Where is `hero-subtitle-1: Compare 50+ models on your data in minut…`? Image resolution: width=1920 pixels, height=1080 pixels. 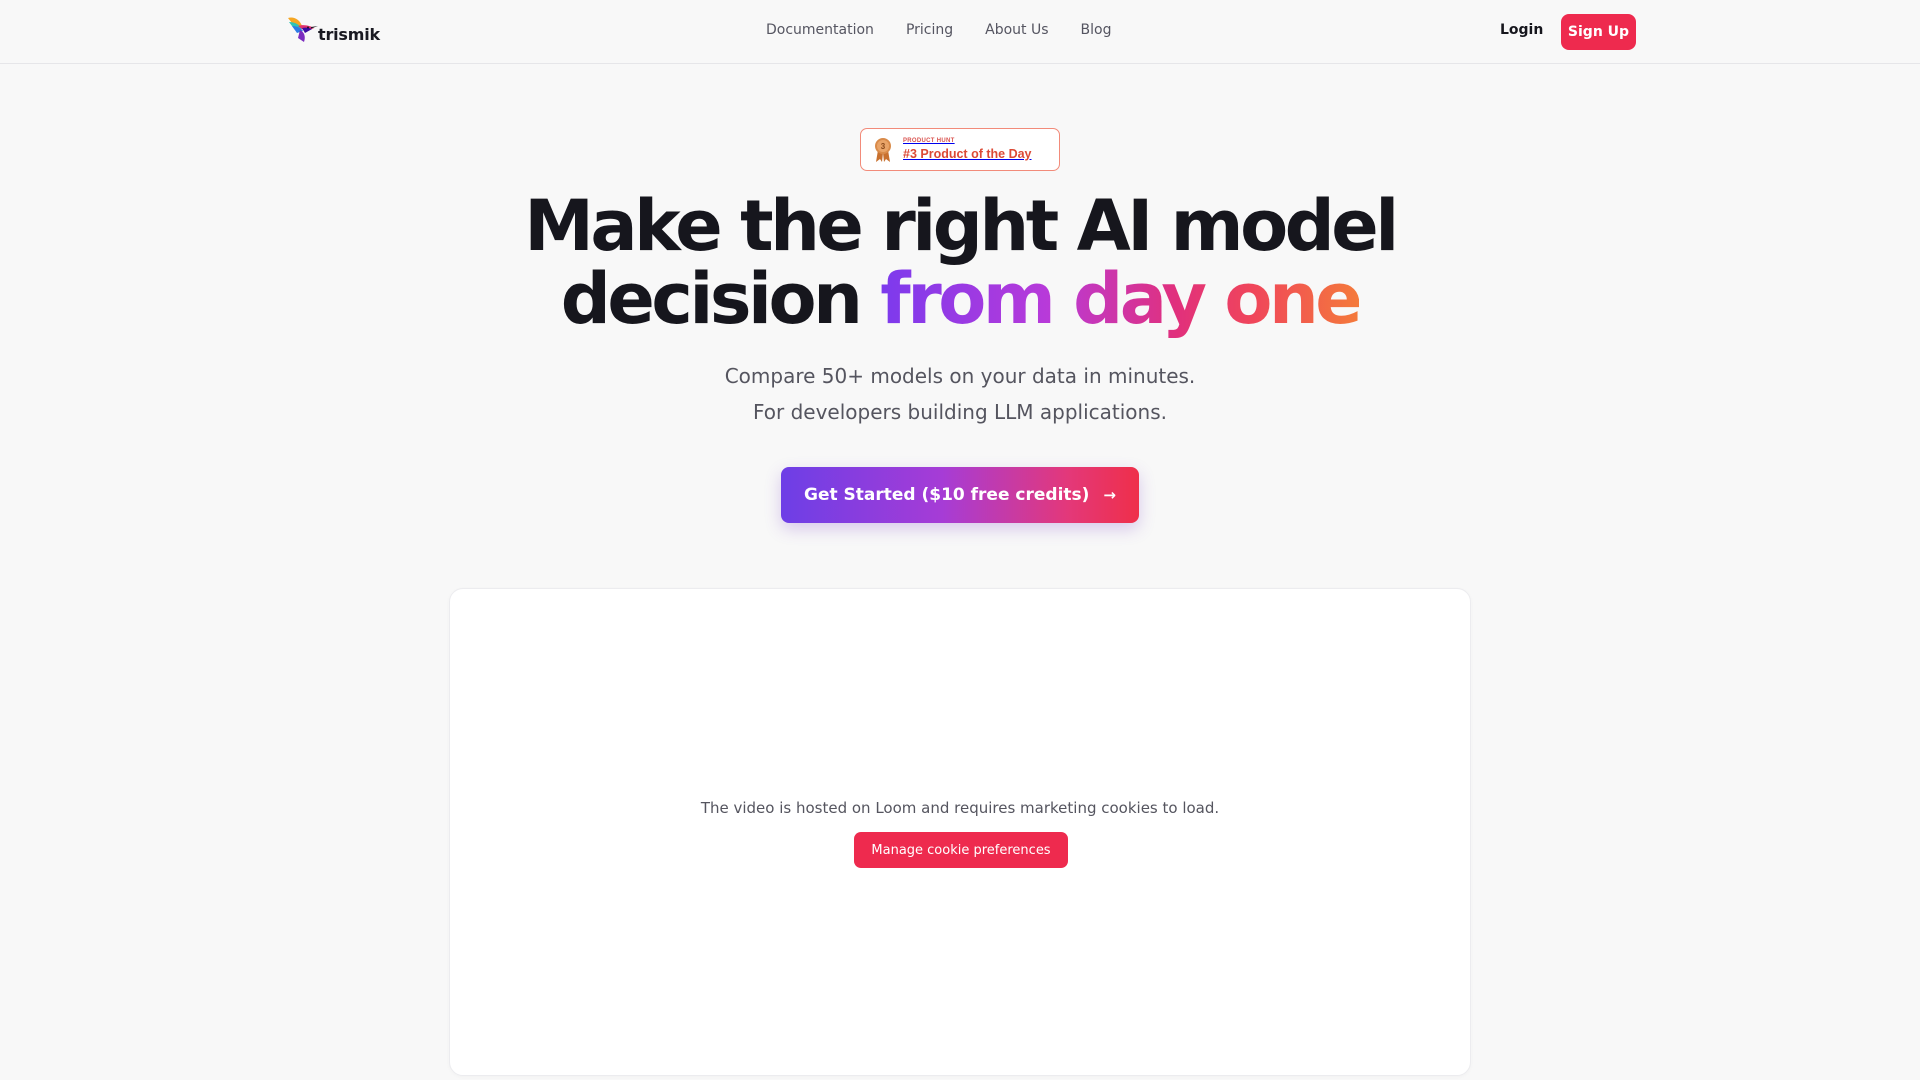
hero-subtitle-1: Compare 50+ models on your data in minut… is located at coordinates (960, 376).